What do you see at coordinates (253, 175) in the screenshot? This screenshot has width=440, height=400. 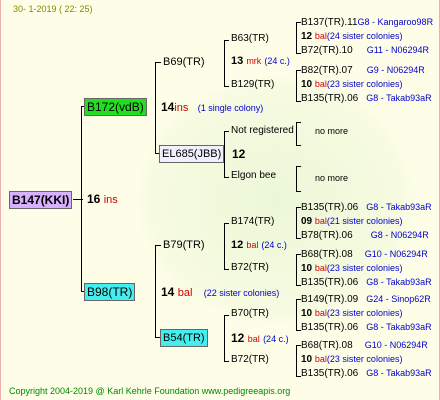 I see `gen3-elgon-bee: Elgon bee` at bounding box center [253, 175].